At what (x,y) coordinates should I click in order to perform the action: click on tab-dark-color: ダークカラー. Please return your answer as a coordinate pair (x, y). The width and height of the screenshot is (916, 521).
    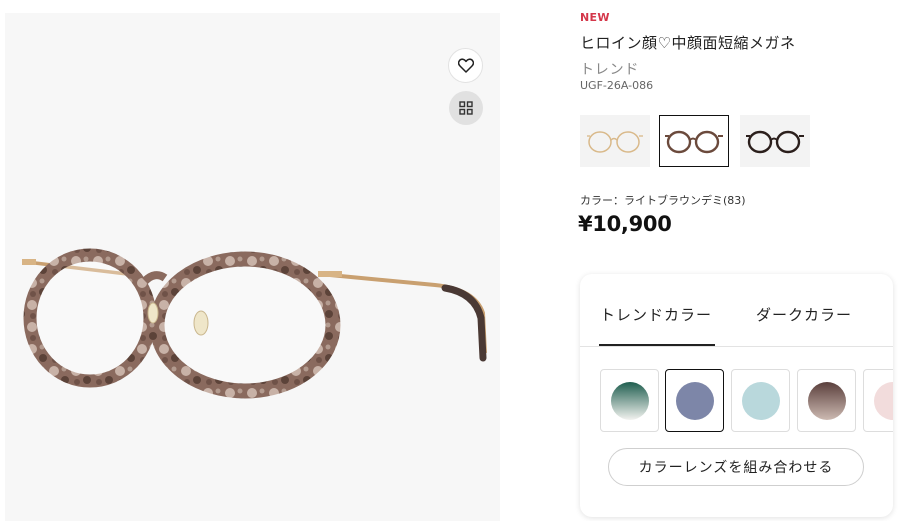
    Looking at the image, I should click on (804, 314).